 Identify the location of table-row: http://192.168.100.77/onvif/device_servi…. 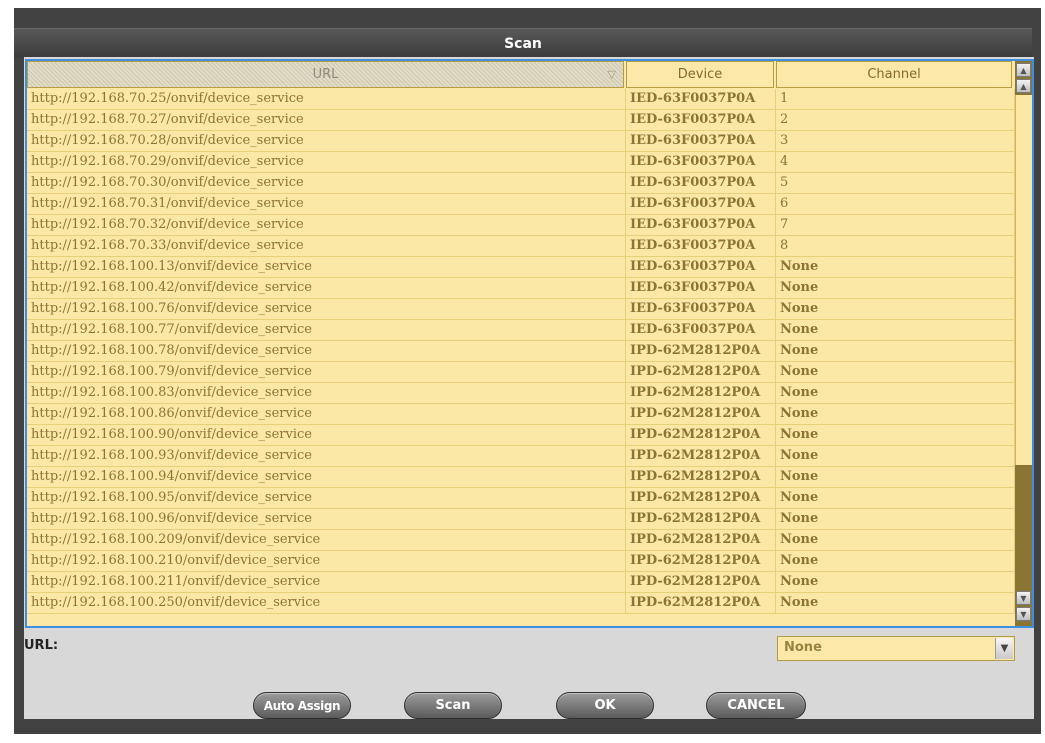
(521, 330).